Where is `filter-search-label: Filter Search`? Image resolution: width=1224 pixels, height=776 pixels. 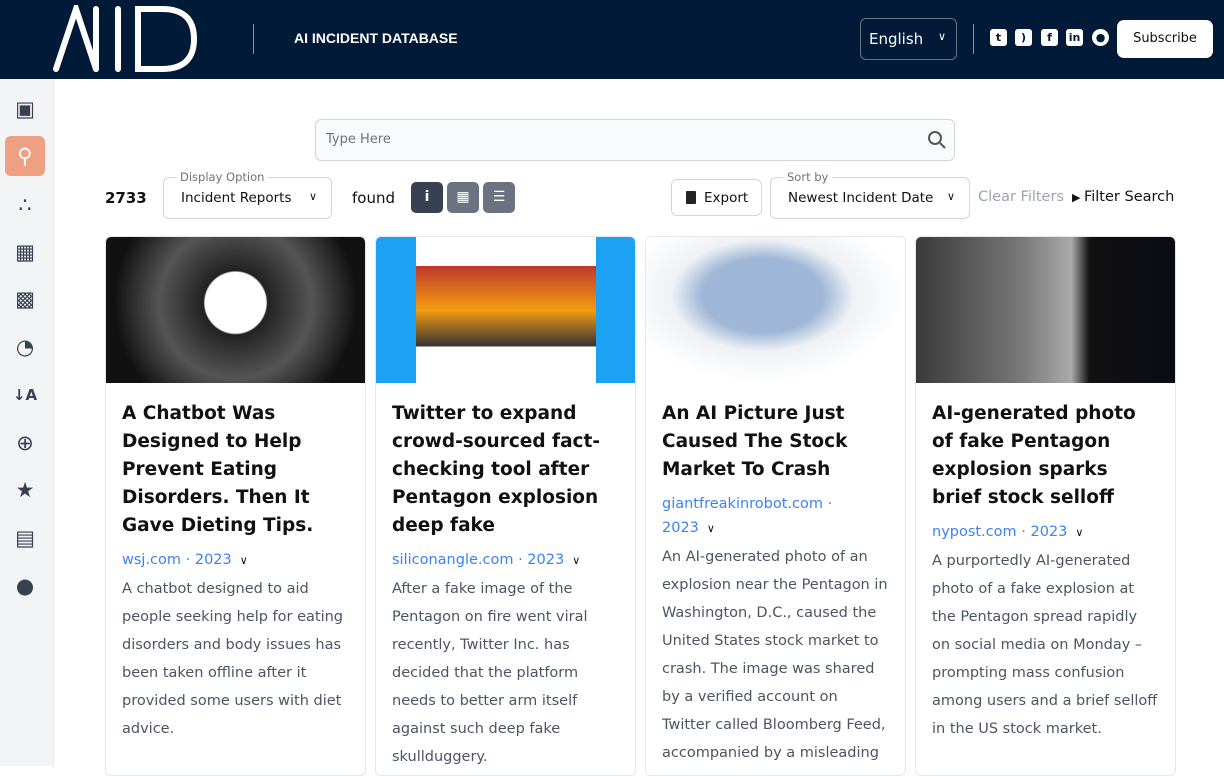
filter-search-label: Filter Search is located at coordinates (1129, 197).